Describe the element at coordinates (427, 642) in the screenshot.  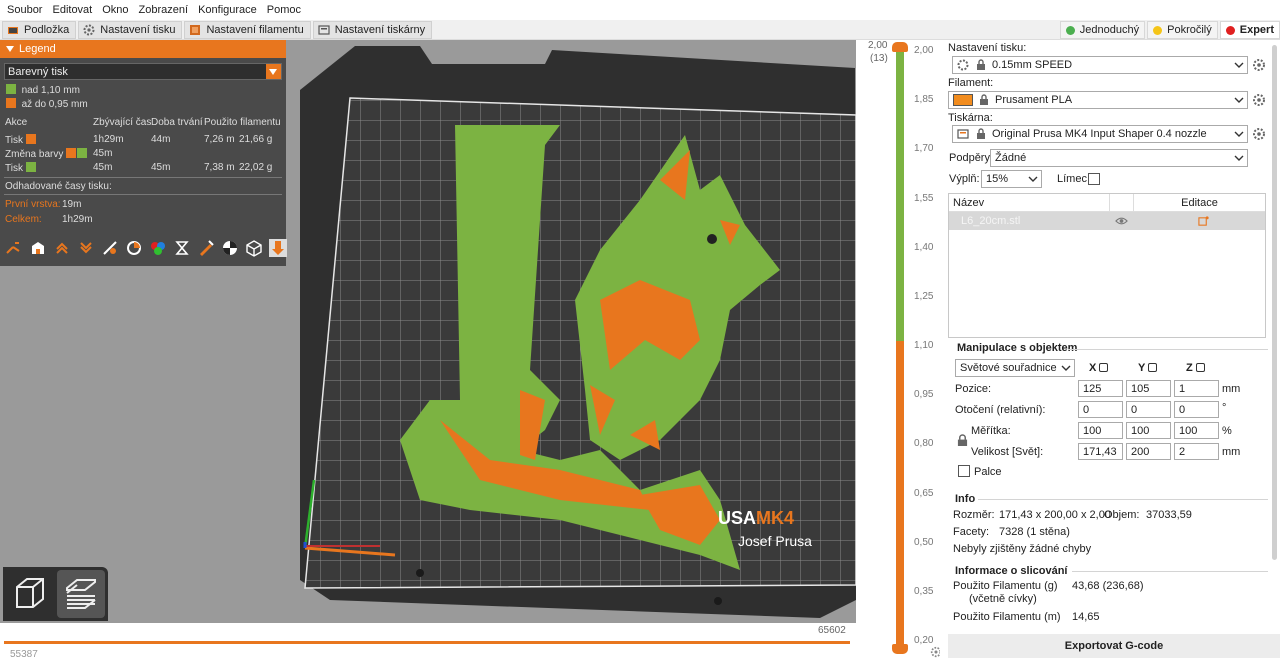
I see `horizontal-slider` at that location.